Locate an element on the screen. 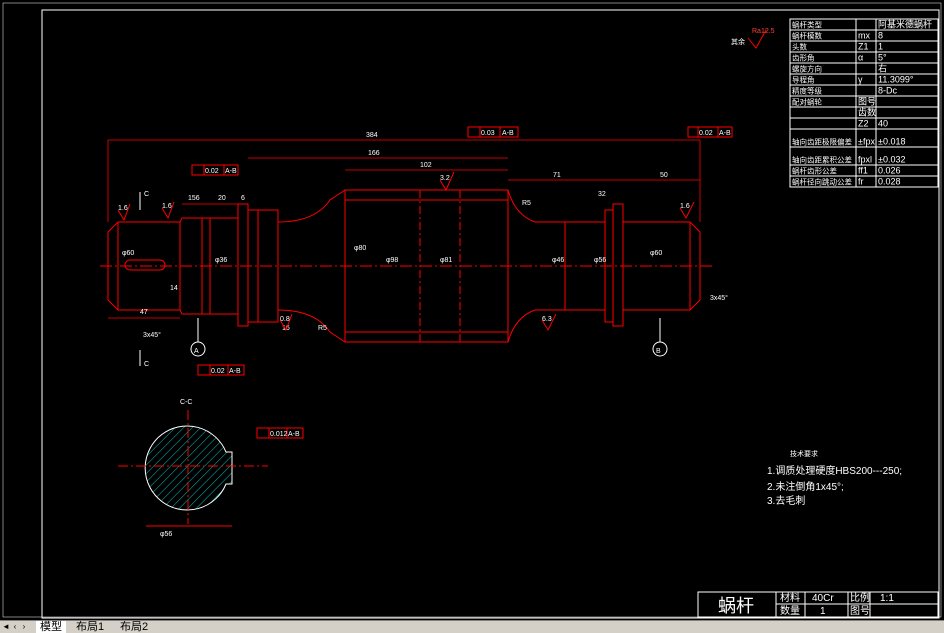  svg-text: 0.012 is located at coordinates (279, 434).